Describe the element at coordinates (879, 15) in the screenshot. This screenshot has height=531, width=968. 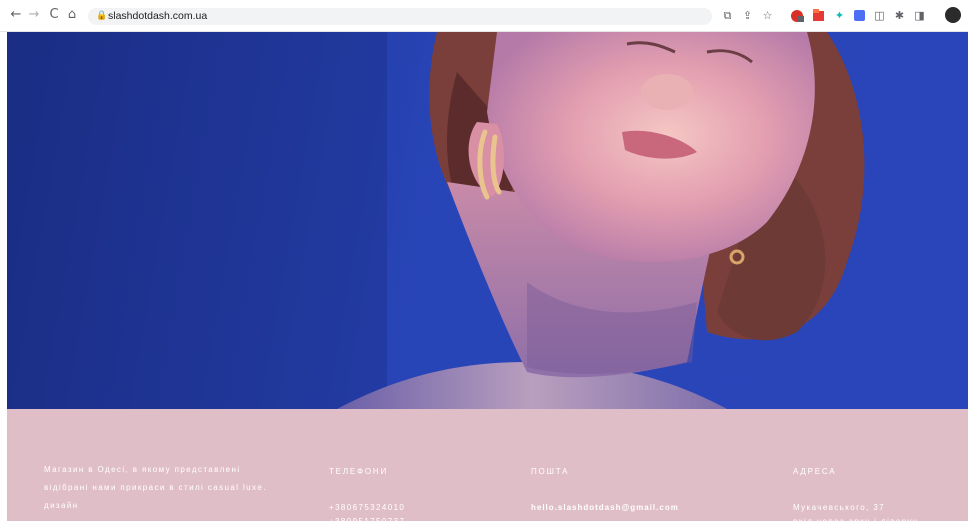
I see `camera-icon: ◫` at that location.